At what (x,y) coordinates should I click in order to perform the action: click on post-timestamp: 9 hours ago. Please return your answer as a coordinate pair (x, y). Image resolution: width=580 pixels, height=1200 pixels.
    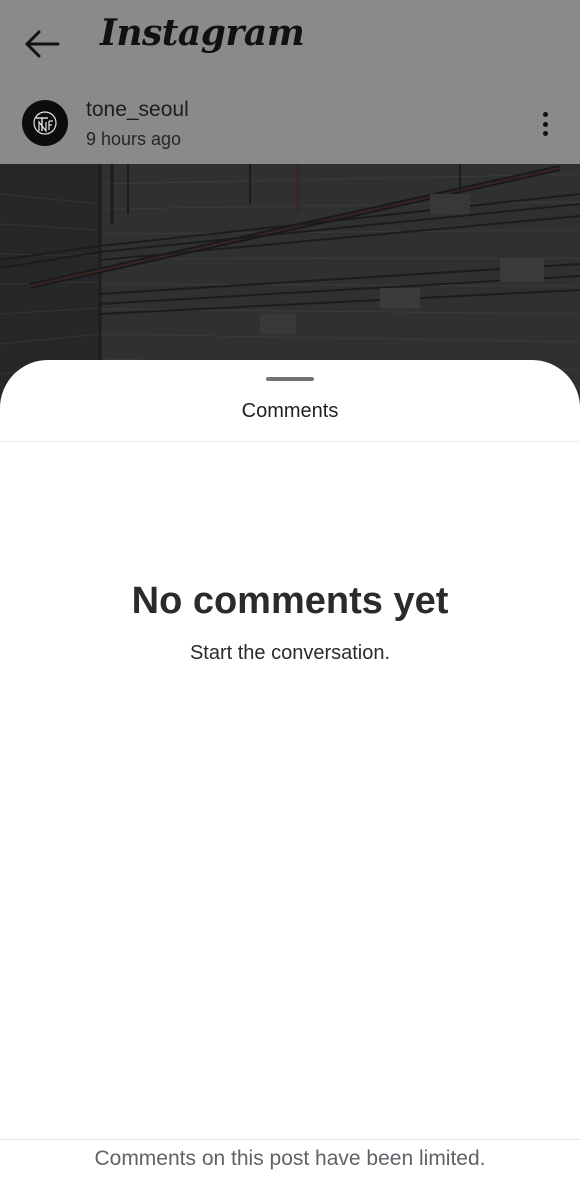
    Looking at the image, I should click on (134, 139).